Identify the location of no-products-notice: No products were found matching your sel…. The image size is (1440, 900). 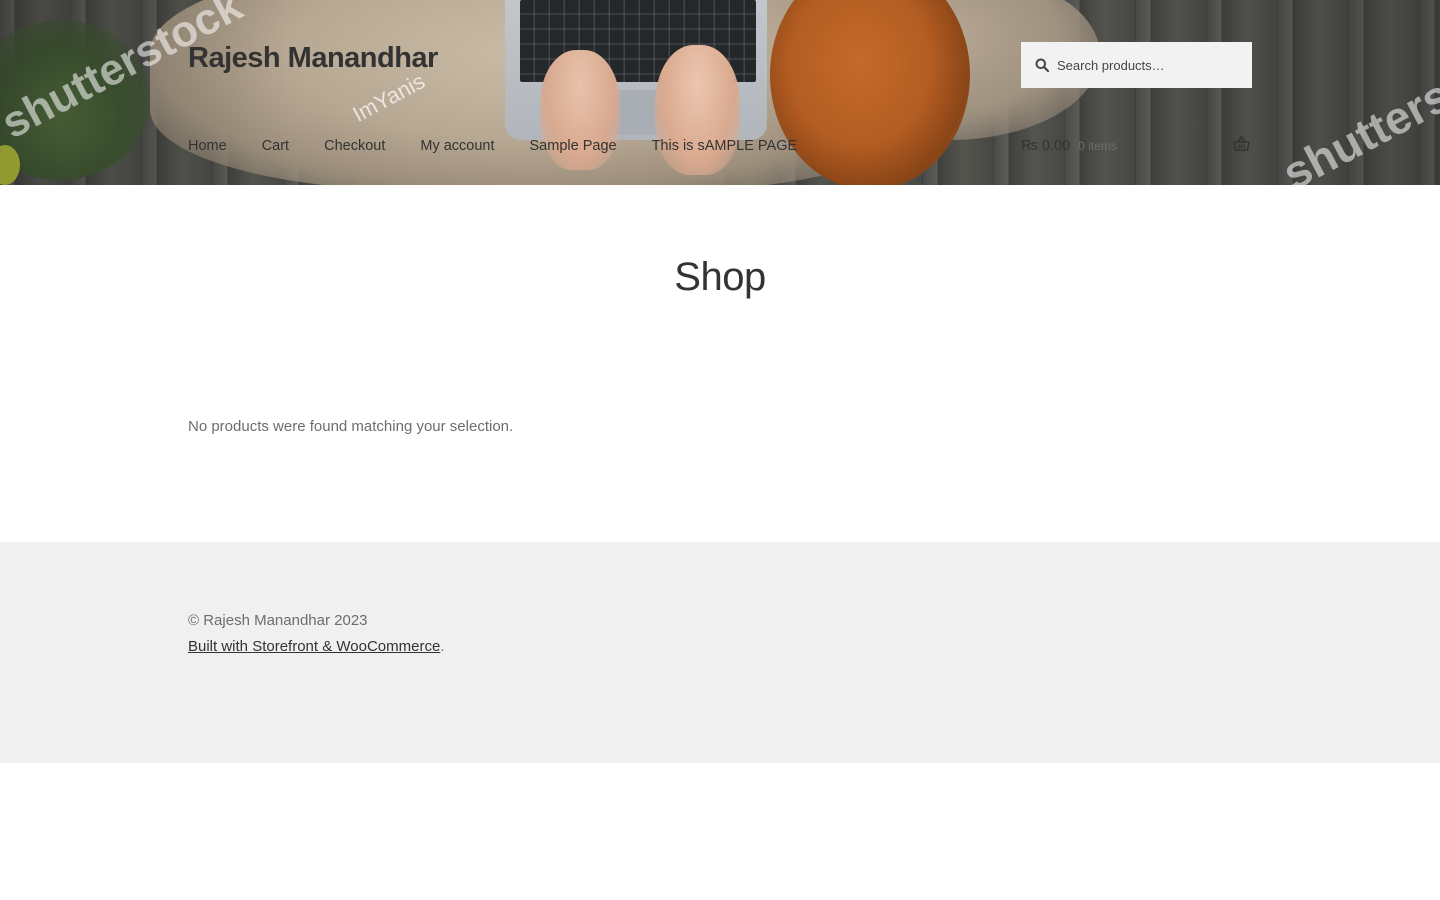
(351, 426).